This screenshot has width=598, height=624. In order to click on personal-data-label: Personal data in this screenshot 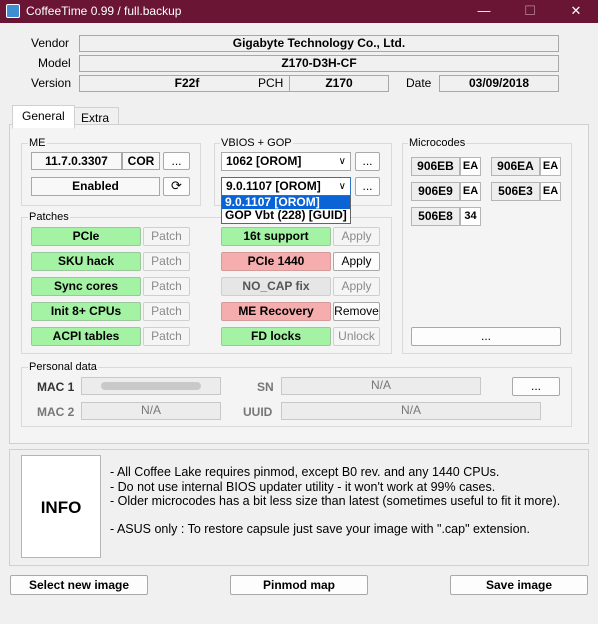, I will do `click(63, 367)`.